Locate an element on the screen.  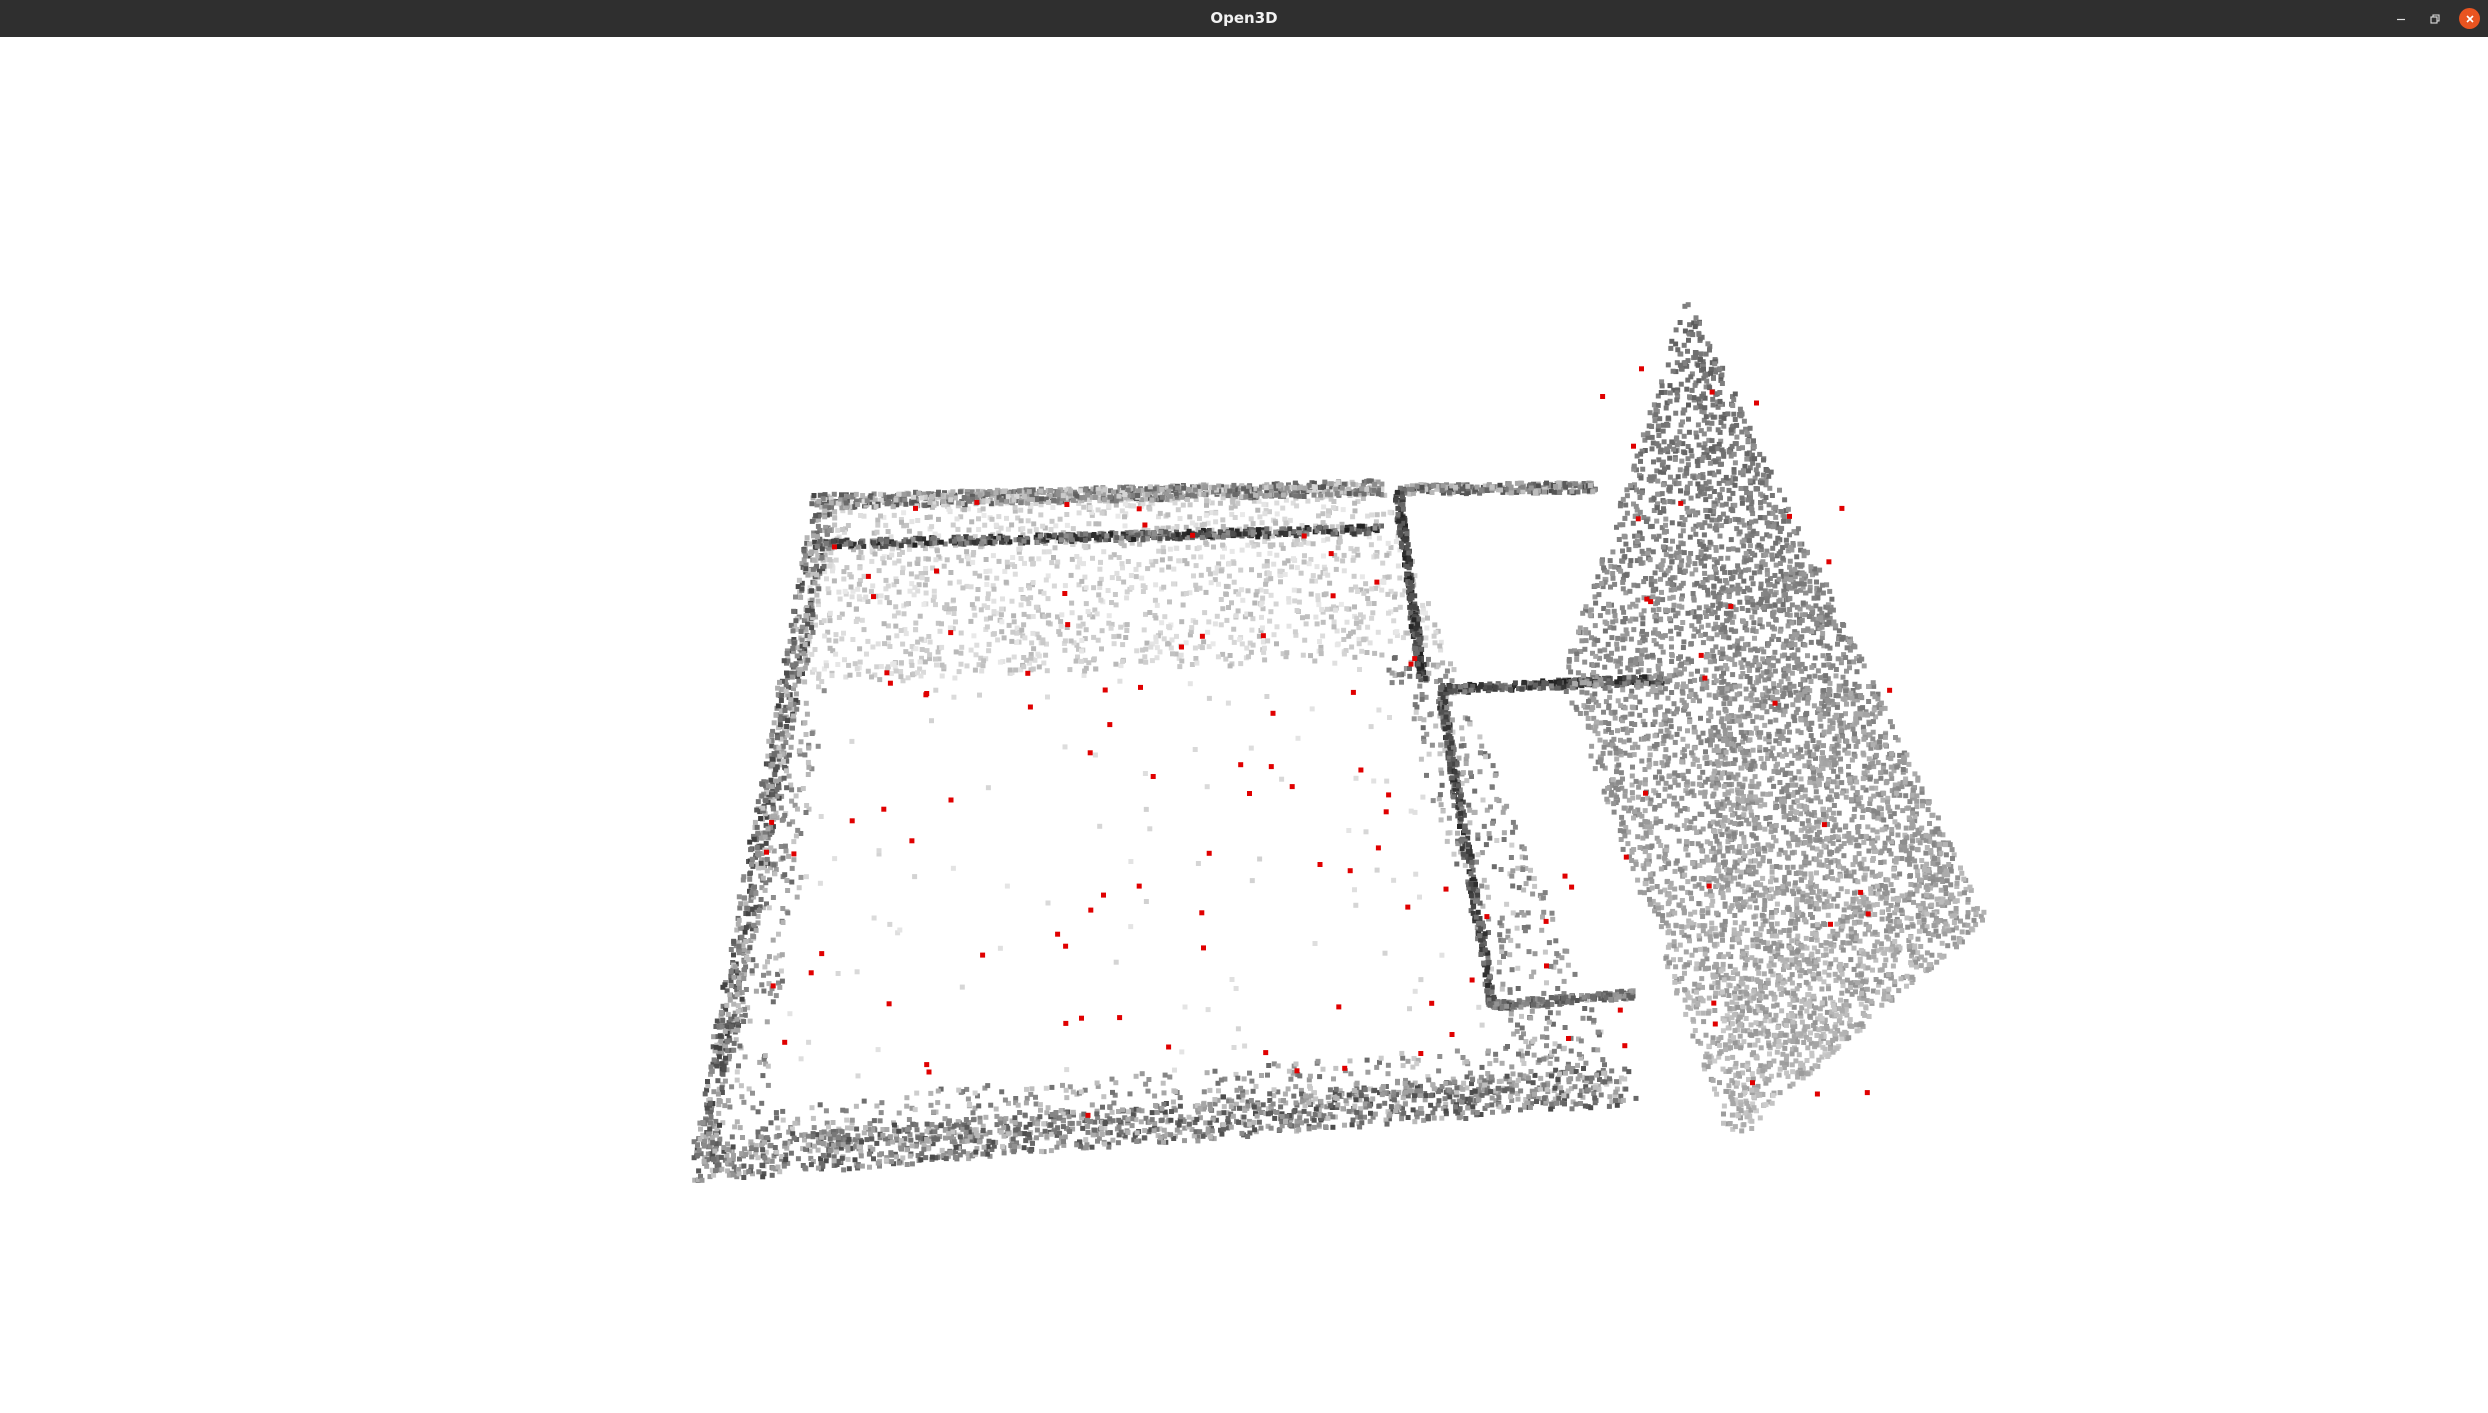
minimize-button is located at coordinates (2400, 18).